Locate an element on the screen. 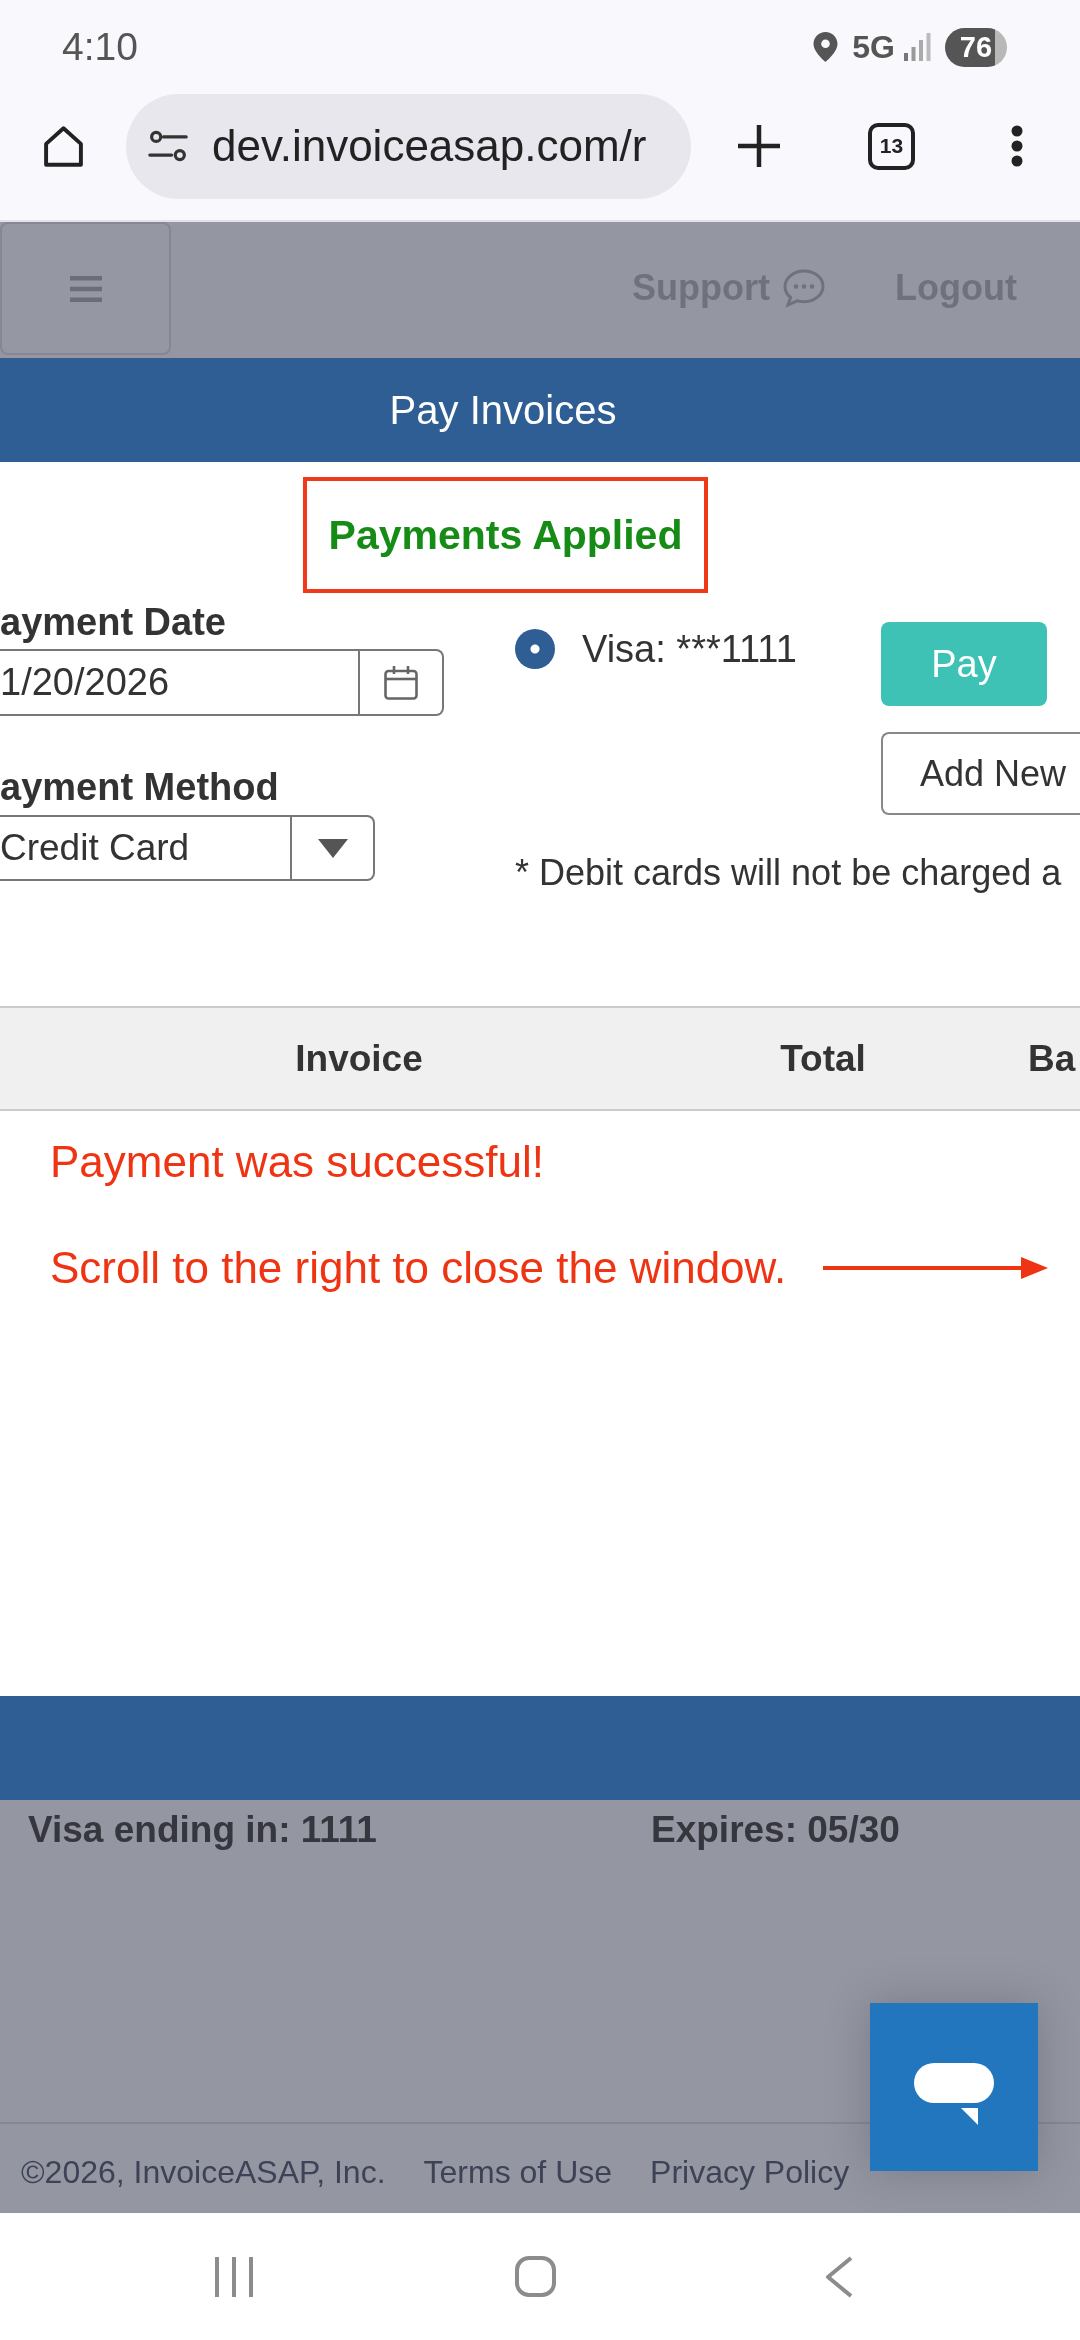  column-header: Invoice is located at coordinates (359, 1058).